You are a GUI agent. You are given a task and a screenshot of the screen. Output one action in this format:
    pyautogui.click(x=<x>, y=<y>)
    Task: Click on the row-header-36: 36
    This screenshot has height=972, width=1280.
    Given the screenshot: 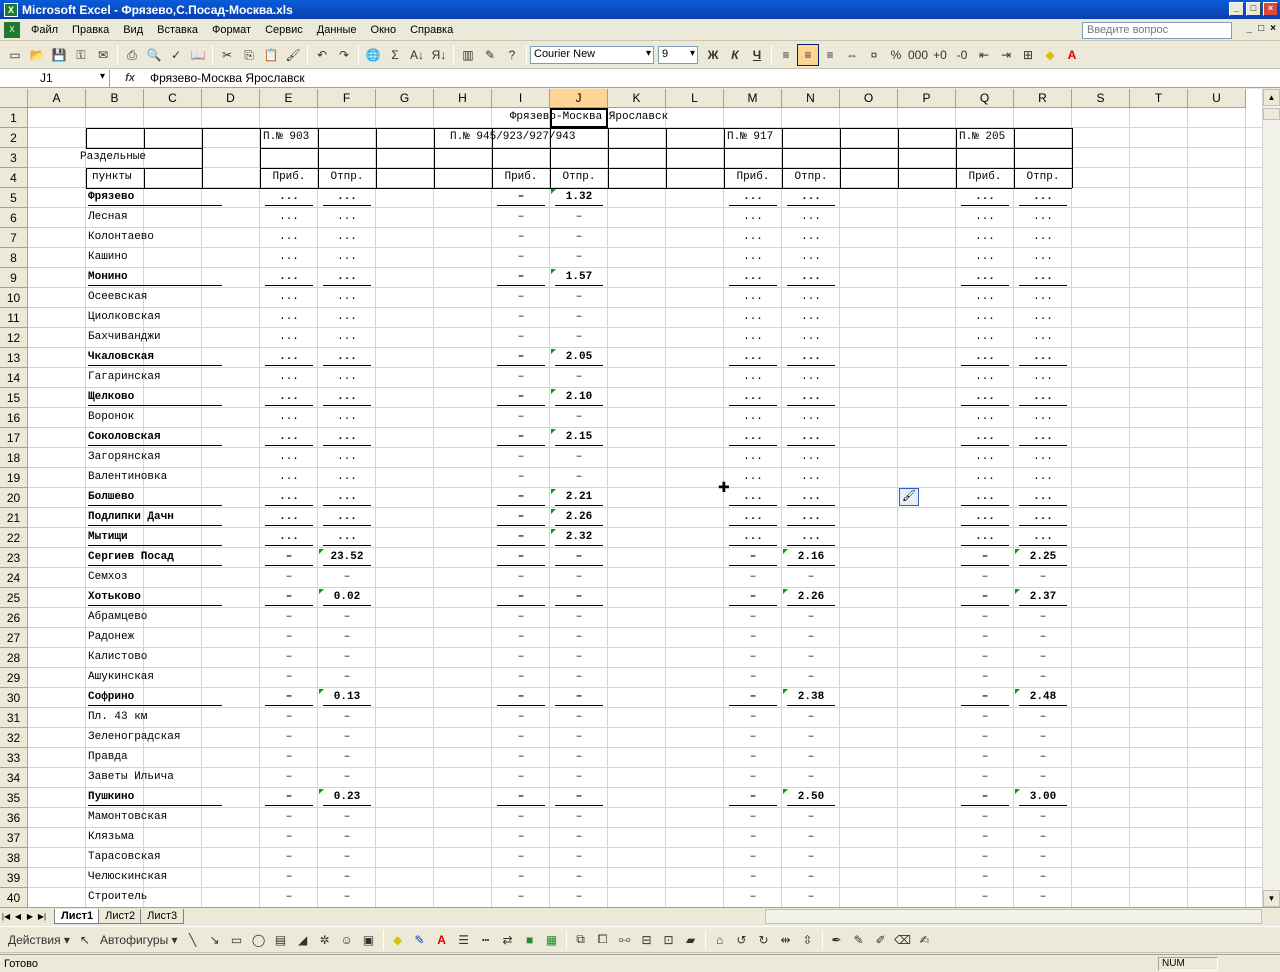 What is the action you would take?
    pyautogui.click(x=14, y=818)
    